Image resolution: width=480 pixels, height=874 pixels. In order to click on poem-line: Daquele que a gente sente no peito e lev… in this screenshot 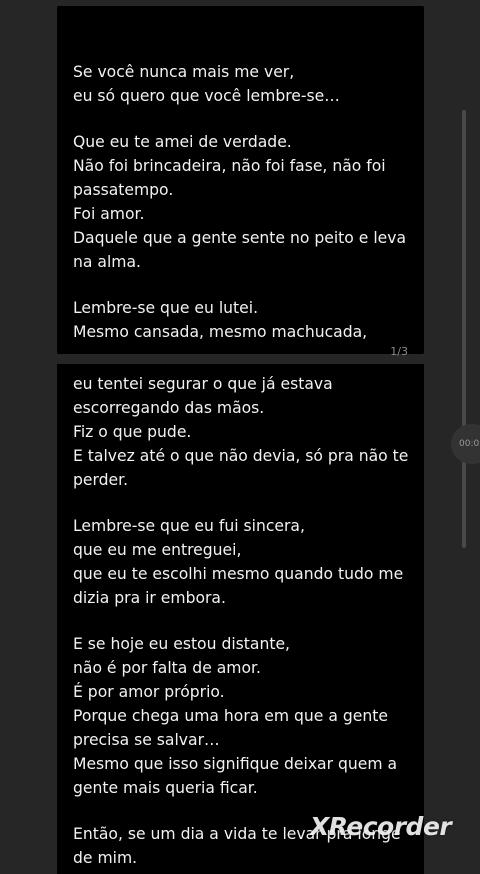, I will do `click(240, 238)`.